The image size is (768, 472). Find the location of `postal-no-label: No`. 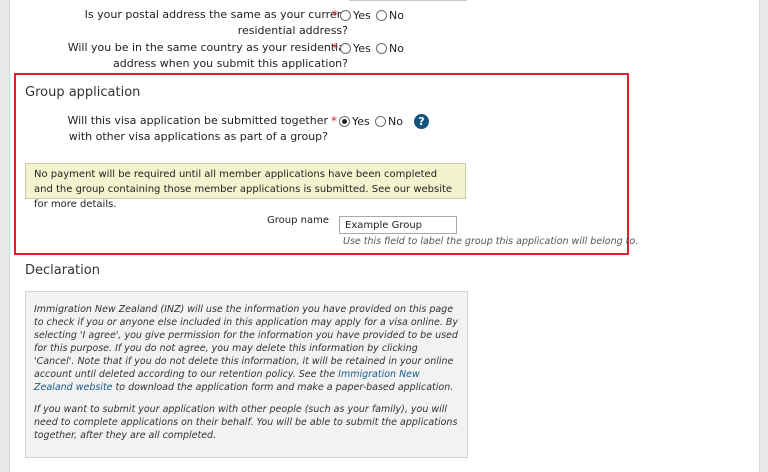

postal-no-label: No is located at coordinates (396, 16).